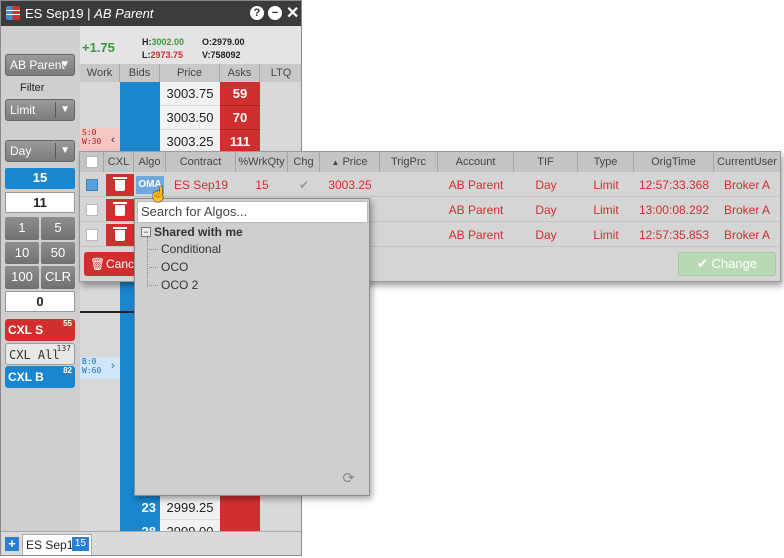 The width and height of the screenshot is (784, 558). Describe the element at coordinates (240, 73) in the screenshot. I see `header-asks: Asks` at that location.